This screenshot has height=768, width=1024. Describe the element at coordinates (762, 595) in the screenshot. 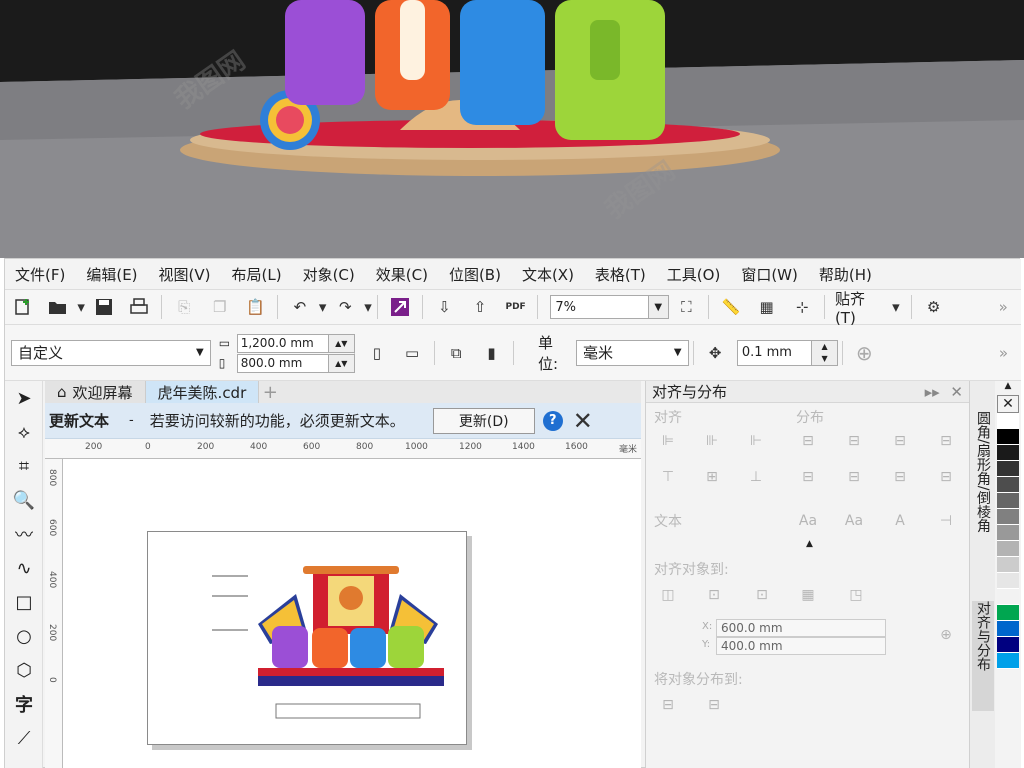

I see `align-to-page-center-icon: ⊡` at that location.